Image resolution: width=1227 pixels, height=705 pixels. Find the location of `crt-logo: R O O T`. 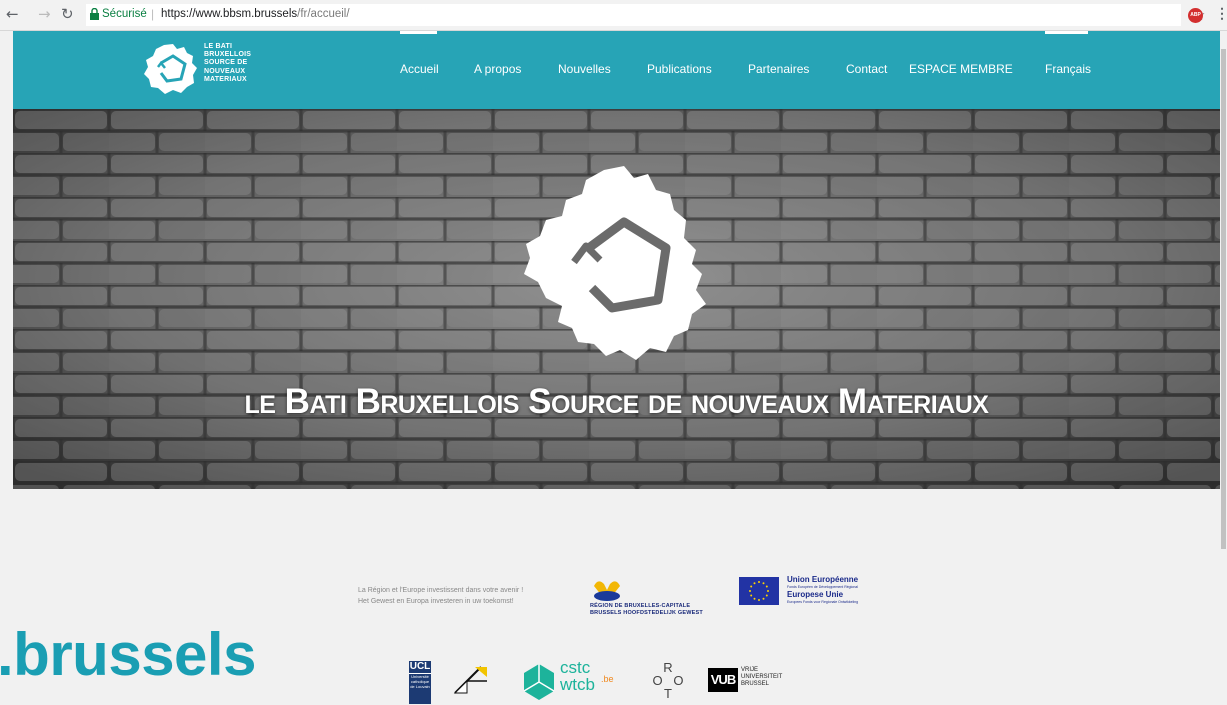

crt-logo: R O O T is located at coordinates (668, 682).